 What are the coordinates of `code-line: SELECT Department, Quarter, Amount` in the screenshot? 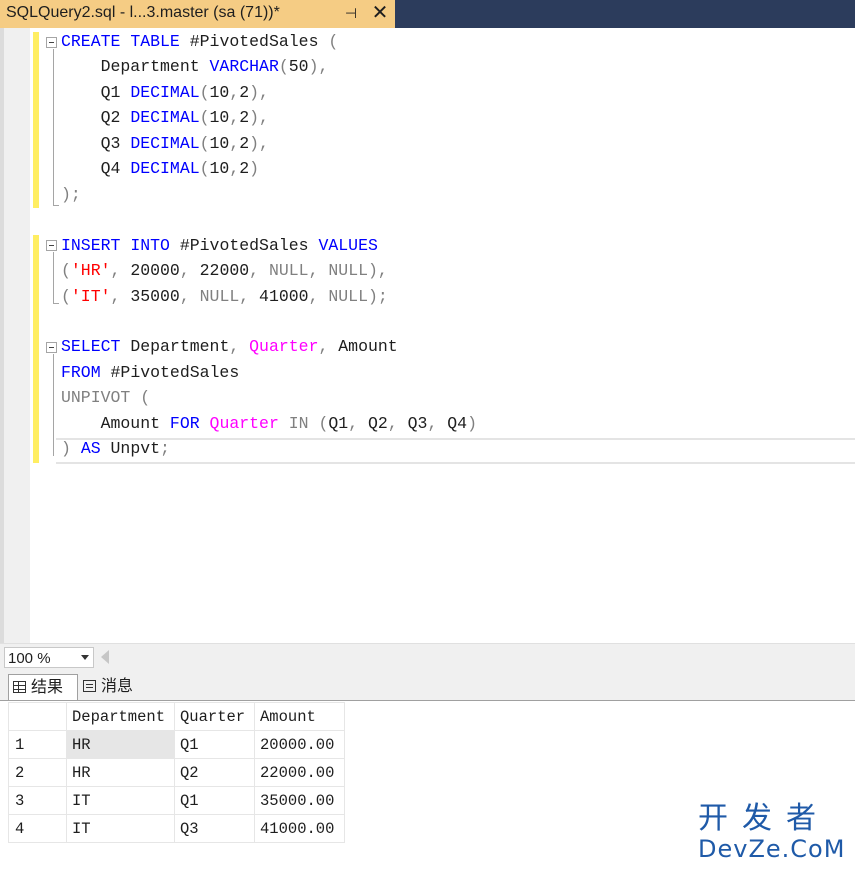 It's located at (229, 346).